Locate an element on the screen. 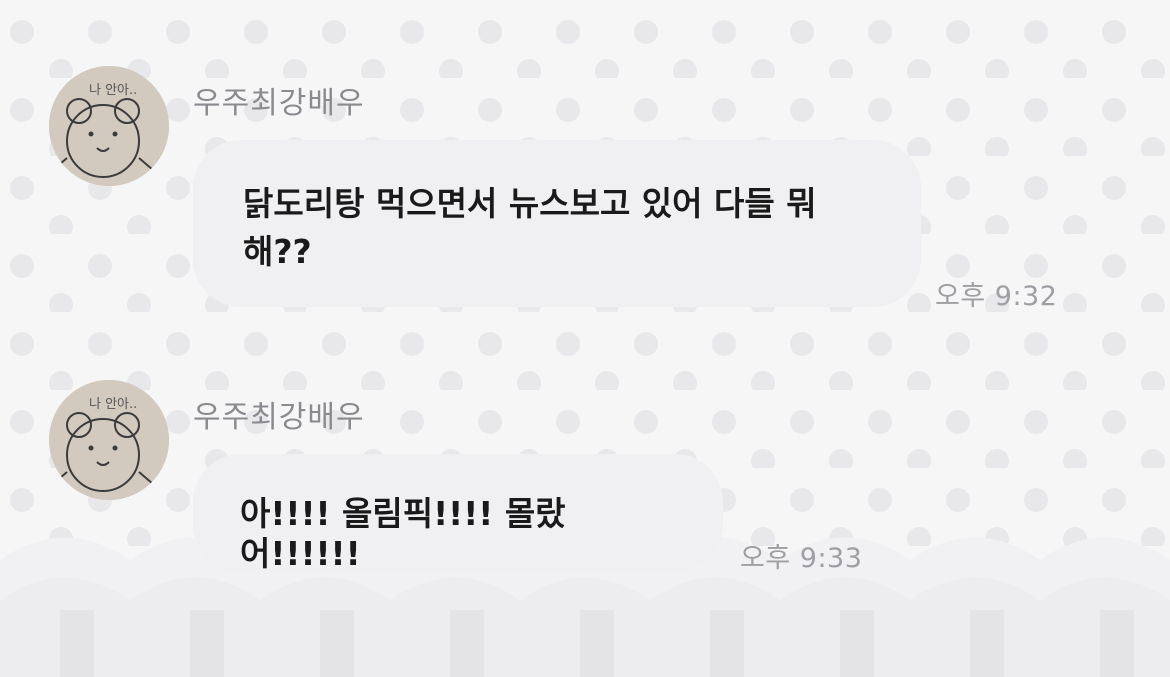 This screenshot has height=677, width=1170. message-text: 닭도리탕 먹으면서 뉴스보고 있어 다들 뭐해?? is located at coordinates (530, 227).